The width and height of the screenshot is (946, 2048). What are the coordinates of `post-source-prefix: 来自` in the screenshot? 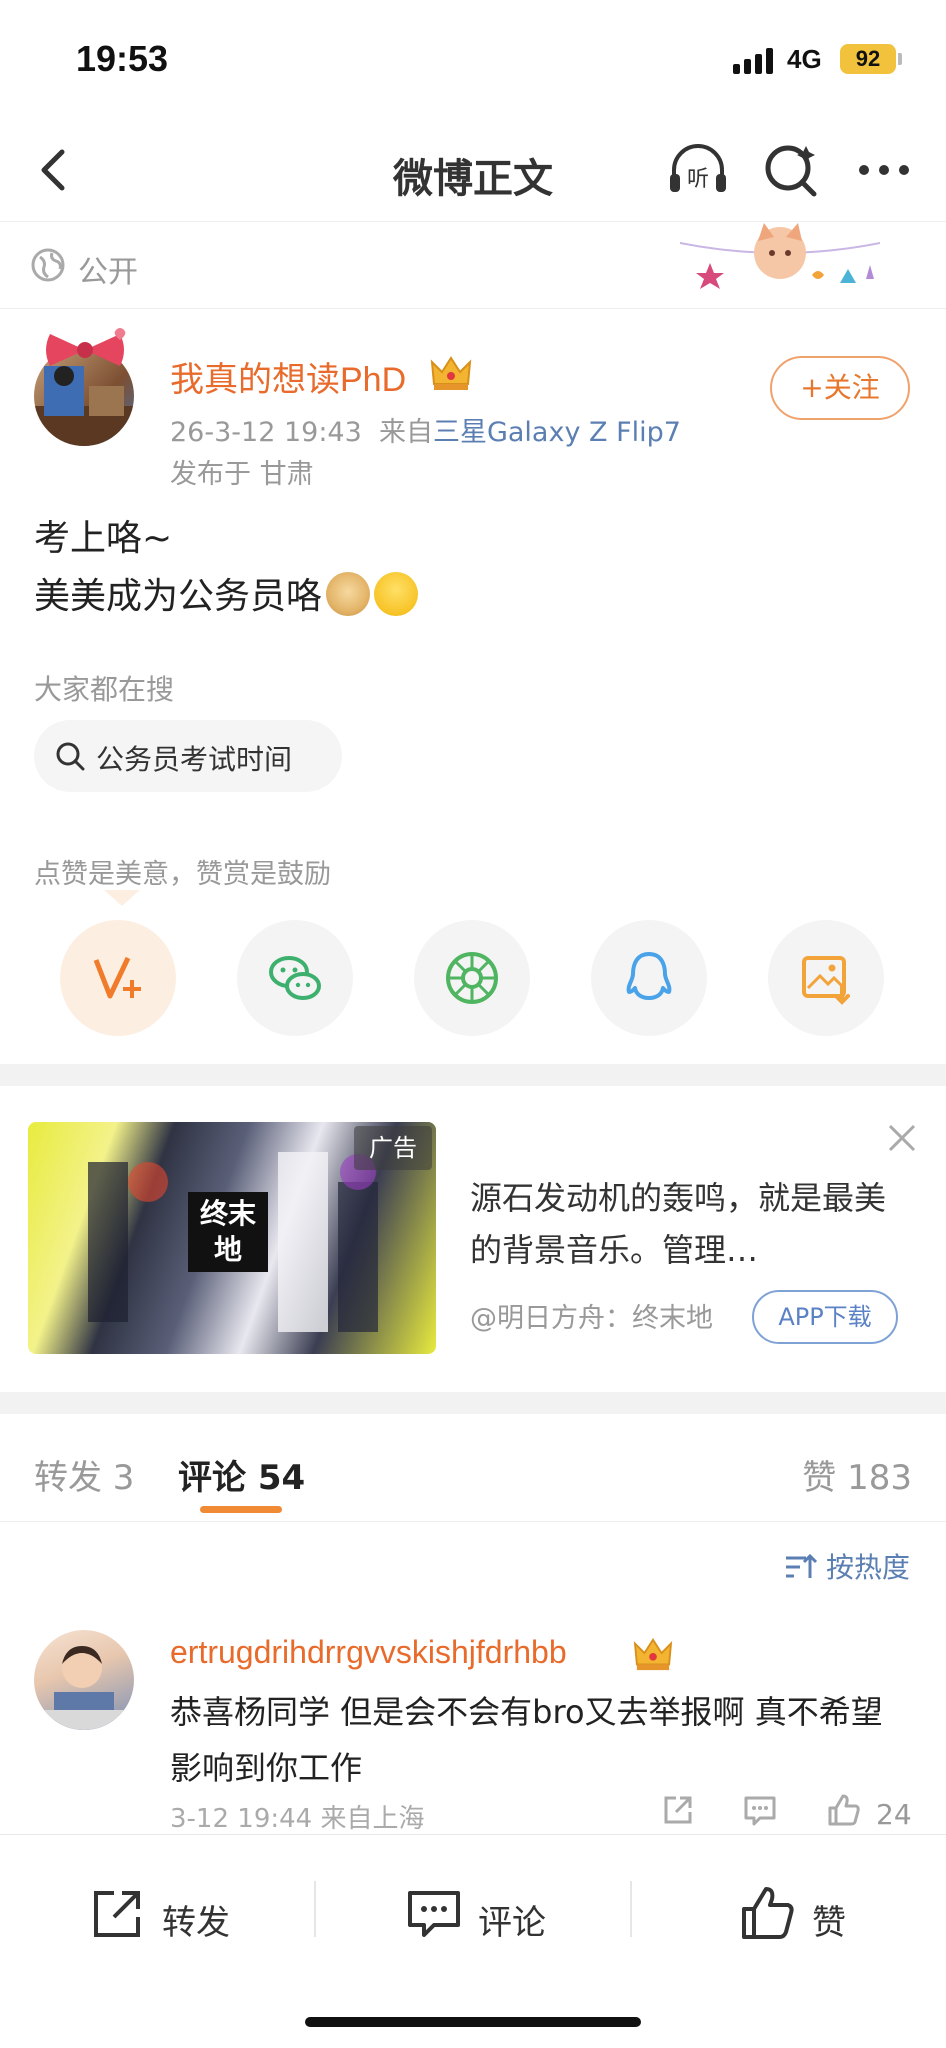 It's located at (405, 432).